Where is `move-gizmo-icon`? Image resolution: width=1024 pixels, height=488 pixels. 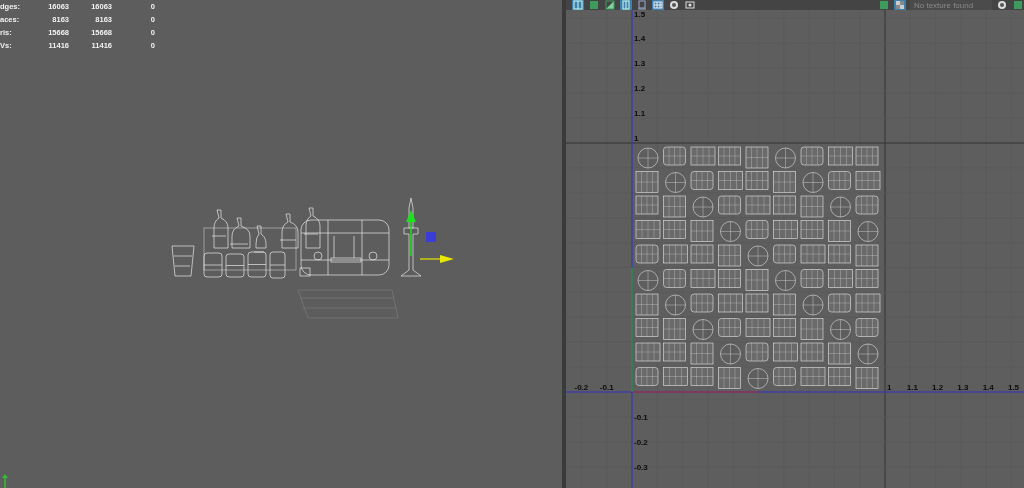 move-gizmo-icon is located at coordinates (430, 236).